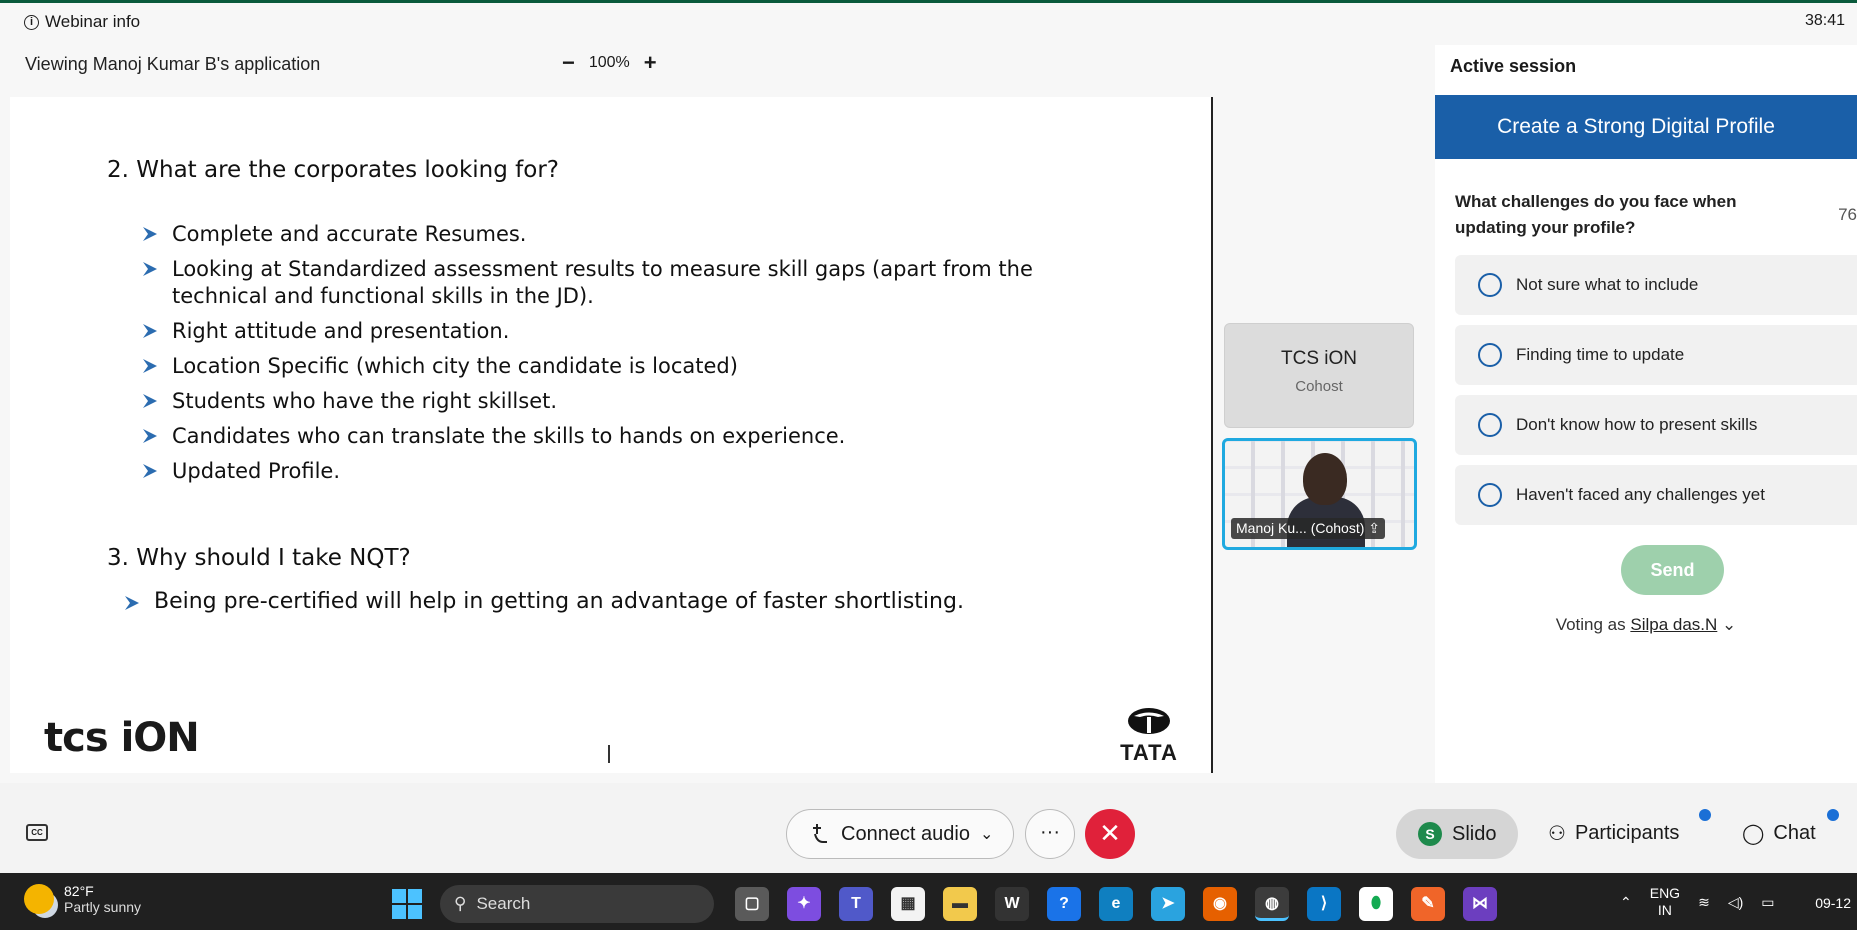 Image resolution: width=1857 pixels, height=930 pixels. I want to click on poll-option: Haven't faced any challenges yet, so click(1656, 495).